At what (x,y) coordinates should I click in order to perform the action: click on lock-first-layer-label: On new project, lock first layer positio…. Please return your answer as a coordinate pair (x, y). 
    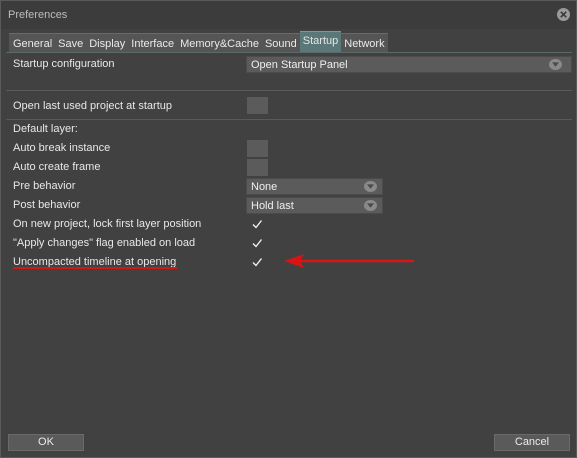
    Looking at the image, I should click on (107, 224).